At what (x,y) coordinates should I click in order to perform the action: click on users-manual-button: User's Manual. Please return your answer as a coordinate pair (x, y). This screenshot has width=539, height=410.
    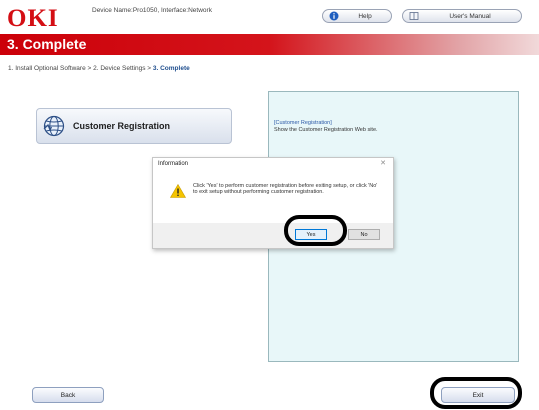
    Looking at the image, I should click on (462, 16).